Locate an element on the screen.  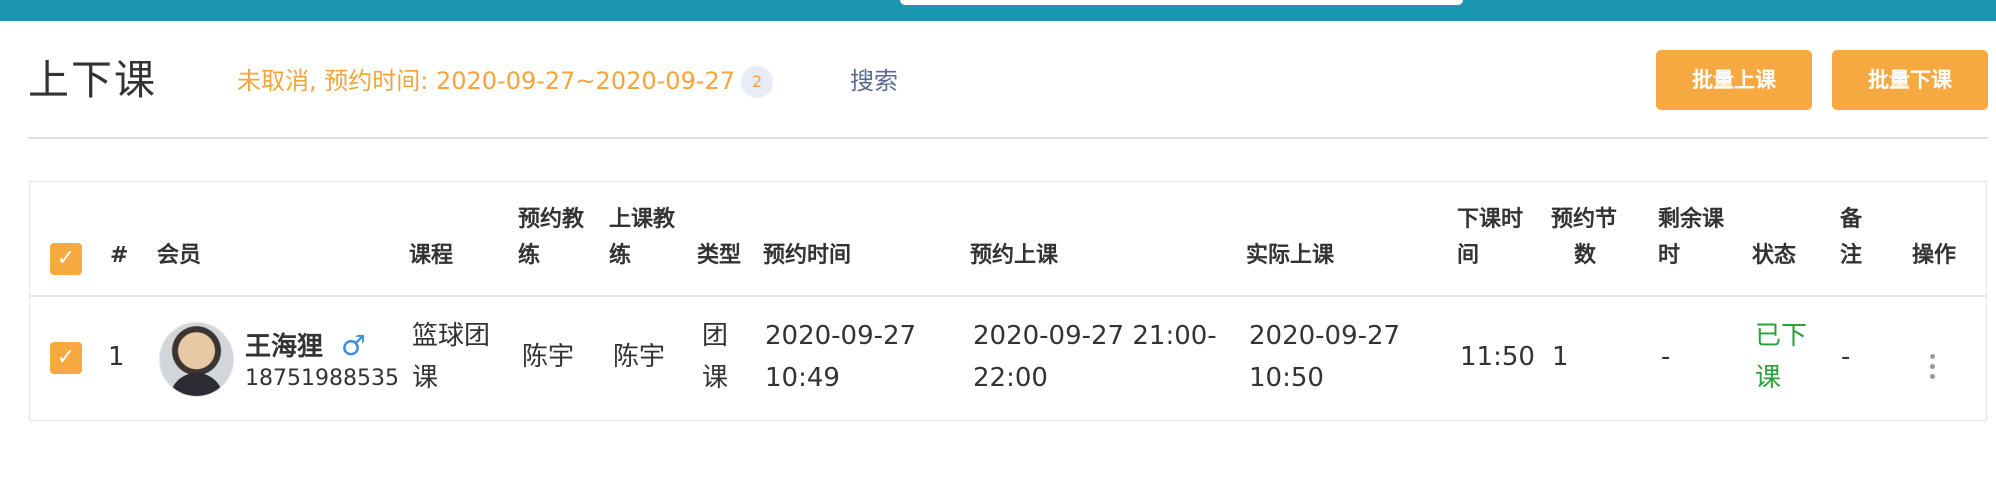
header-type: 类型 is located at coordinates (719, 255).